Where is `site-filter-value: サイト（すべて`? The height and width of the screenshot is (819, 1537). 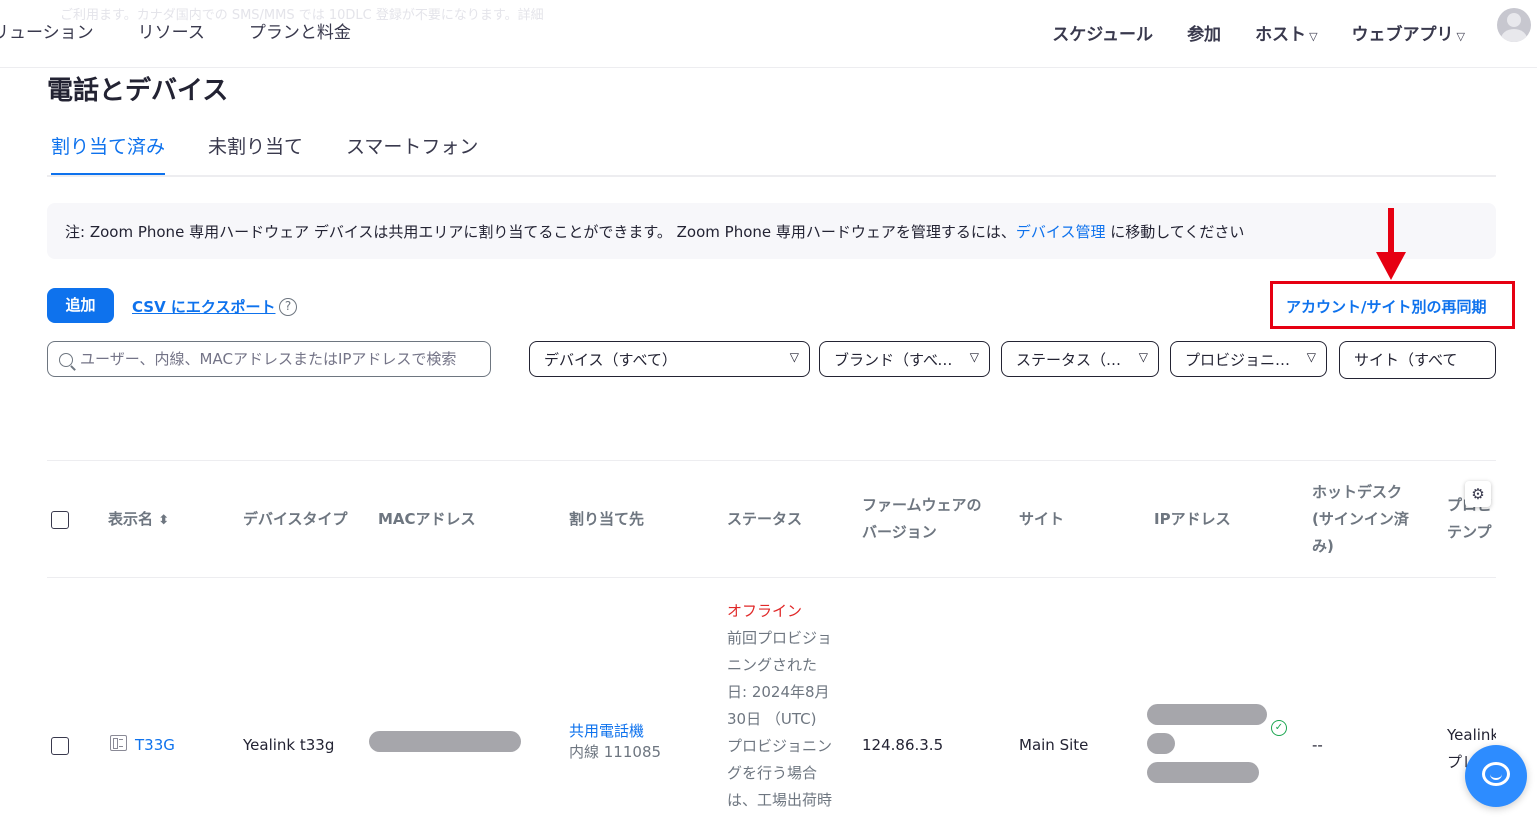 site-filter-value: サイト（すべて is located at coordinates (1406, 360).